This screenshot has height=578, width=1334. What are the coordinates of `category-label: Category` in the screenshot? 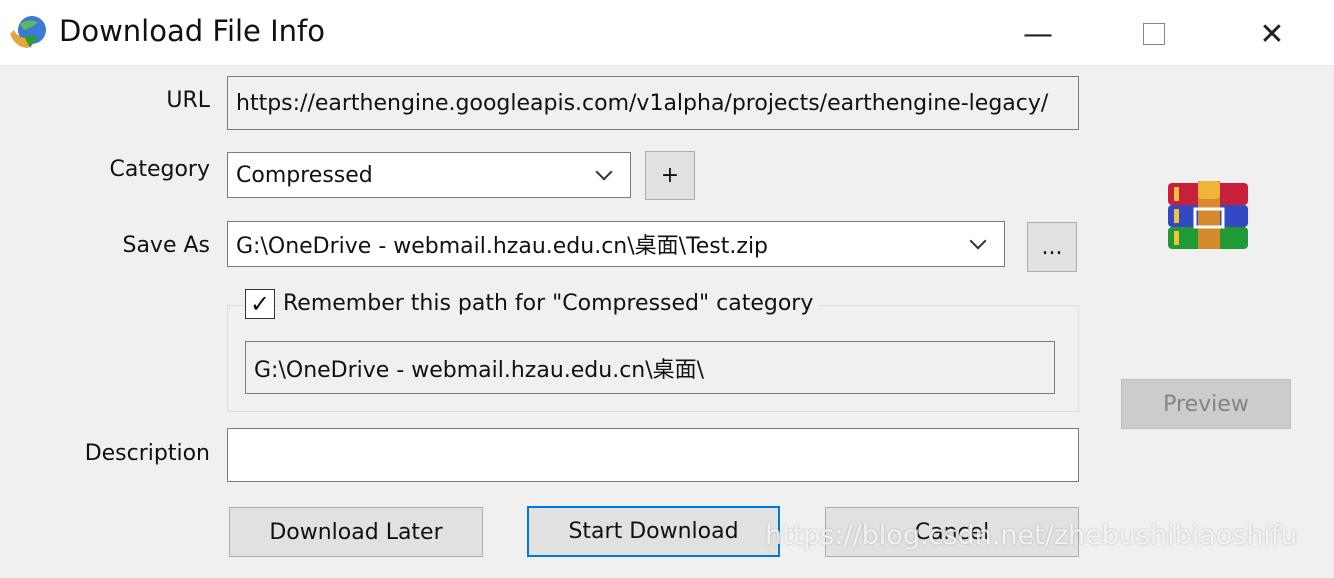 It's located at (160, 169).